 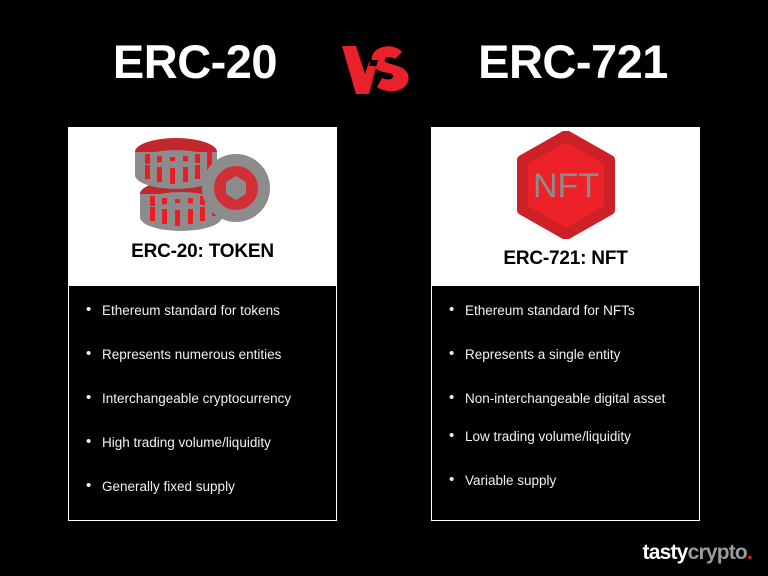 What do you see at coordinates (202, 486) in the screenshot?
I see `list-item: Generally fixed supply` at bounding box center [202, 486].